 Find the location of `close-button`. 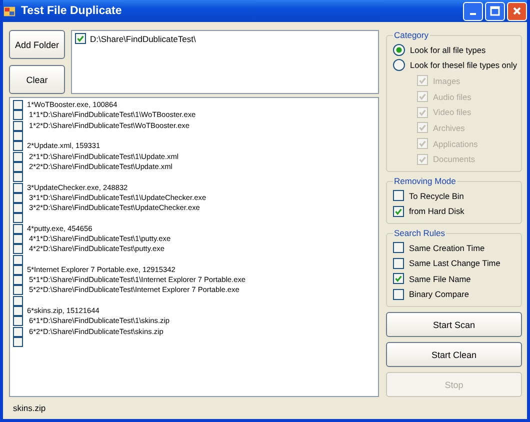

close-button is located at coordinates (517, 11).